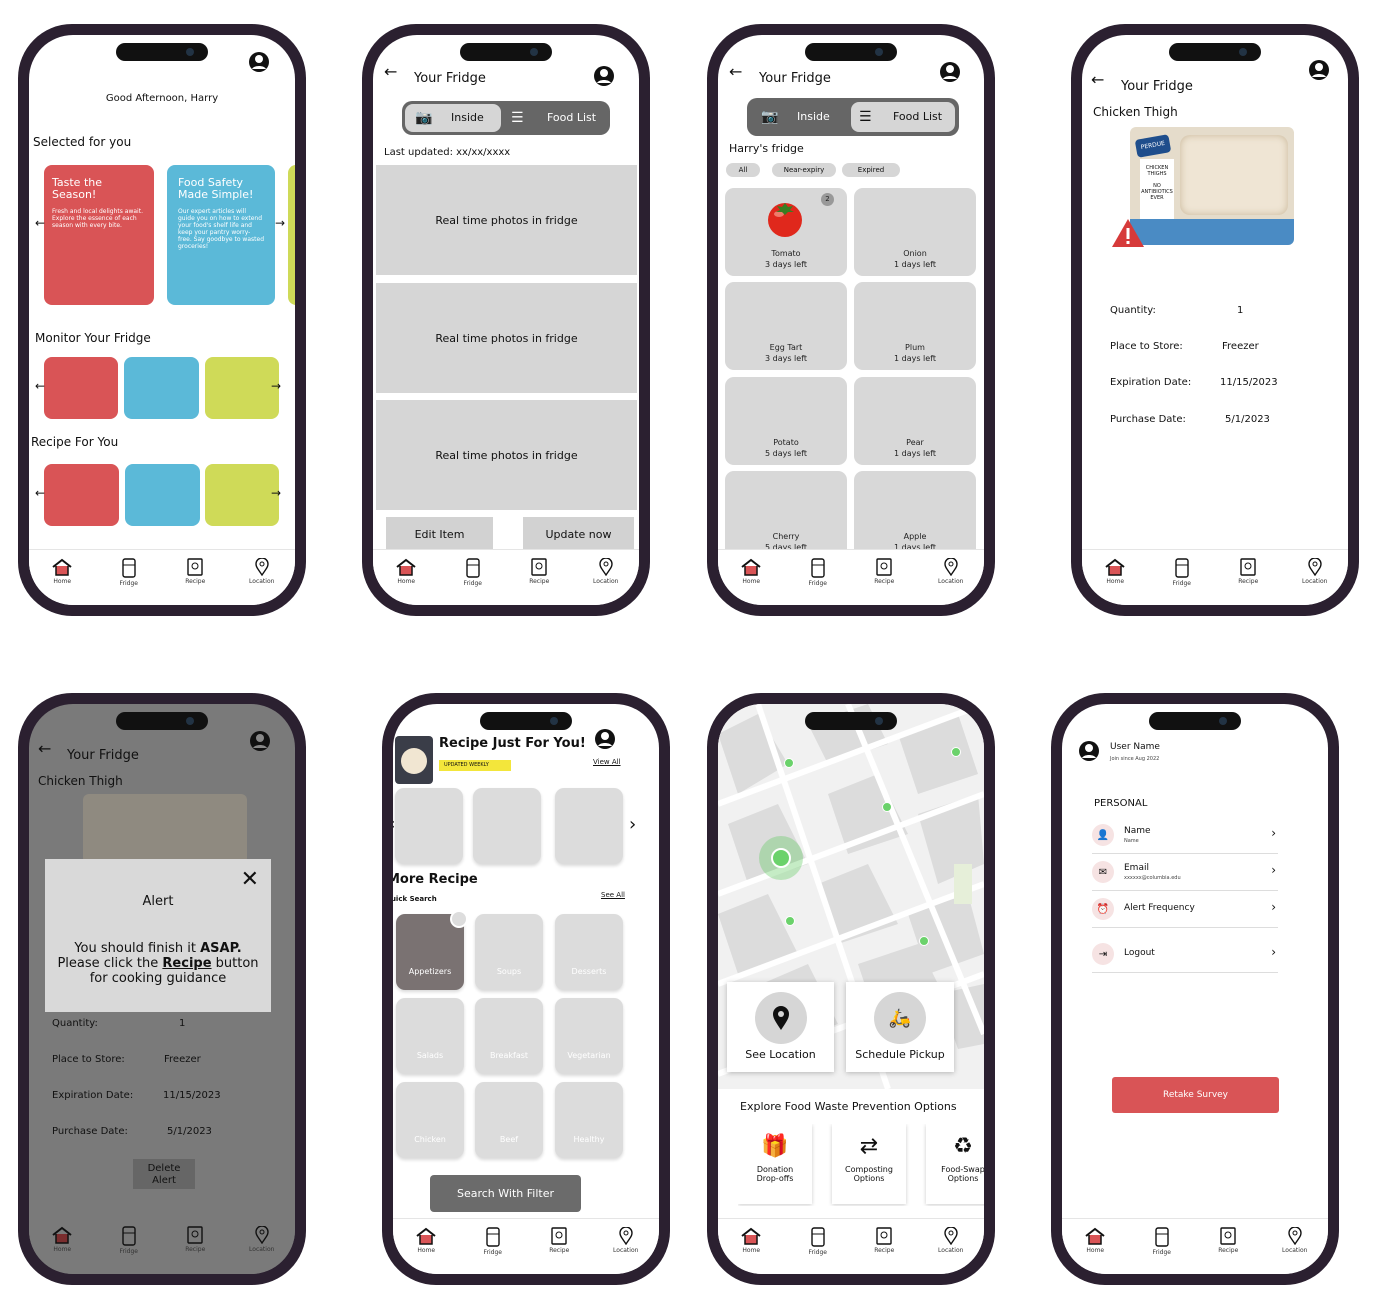  I want to click on row-name: 👤 Name Name ›, so click(1185, 835).